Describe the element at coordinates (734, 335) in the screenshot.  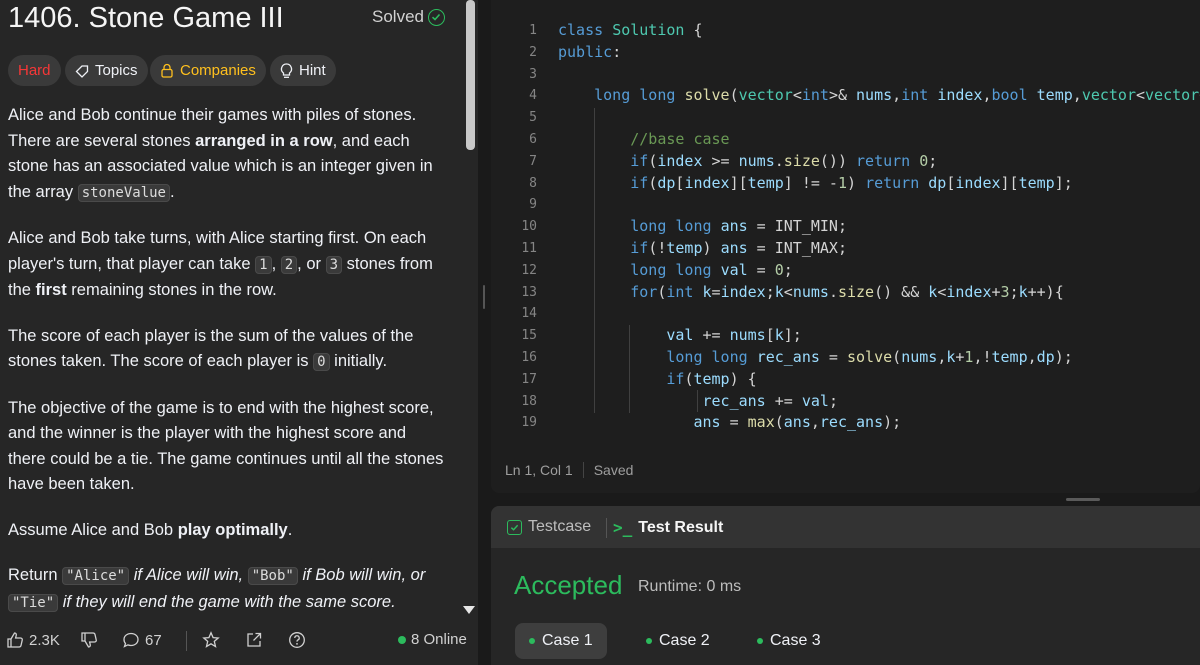
I see `code-line: val += nums[k];` at that location.